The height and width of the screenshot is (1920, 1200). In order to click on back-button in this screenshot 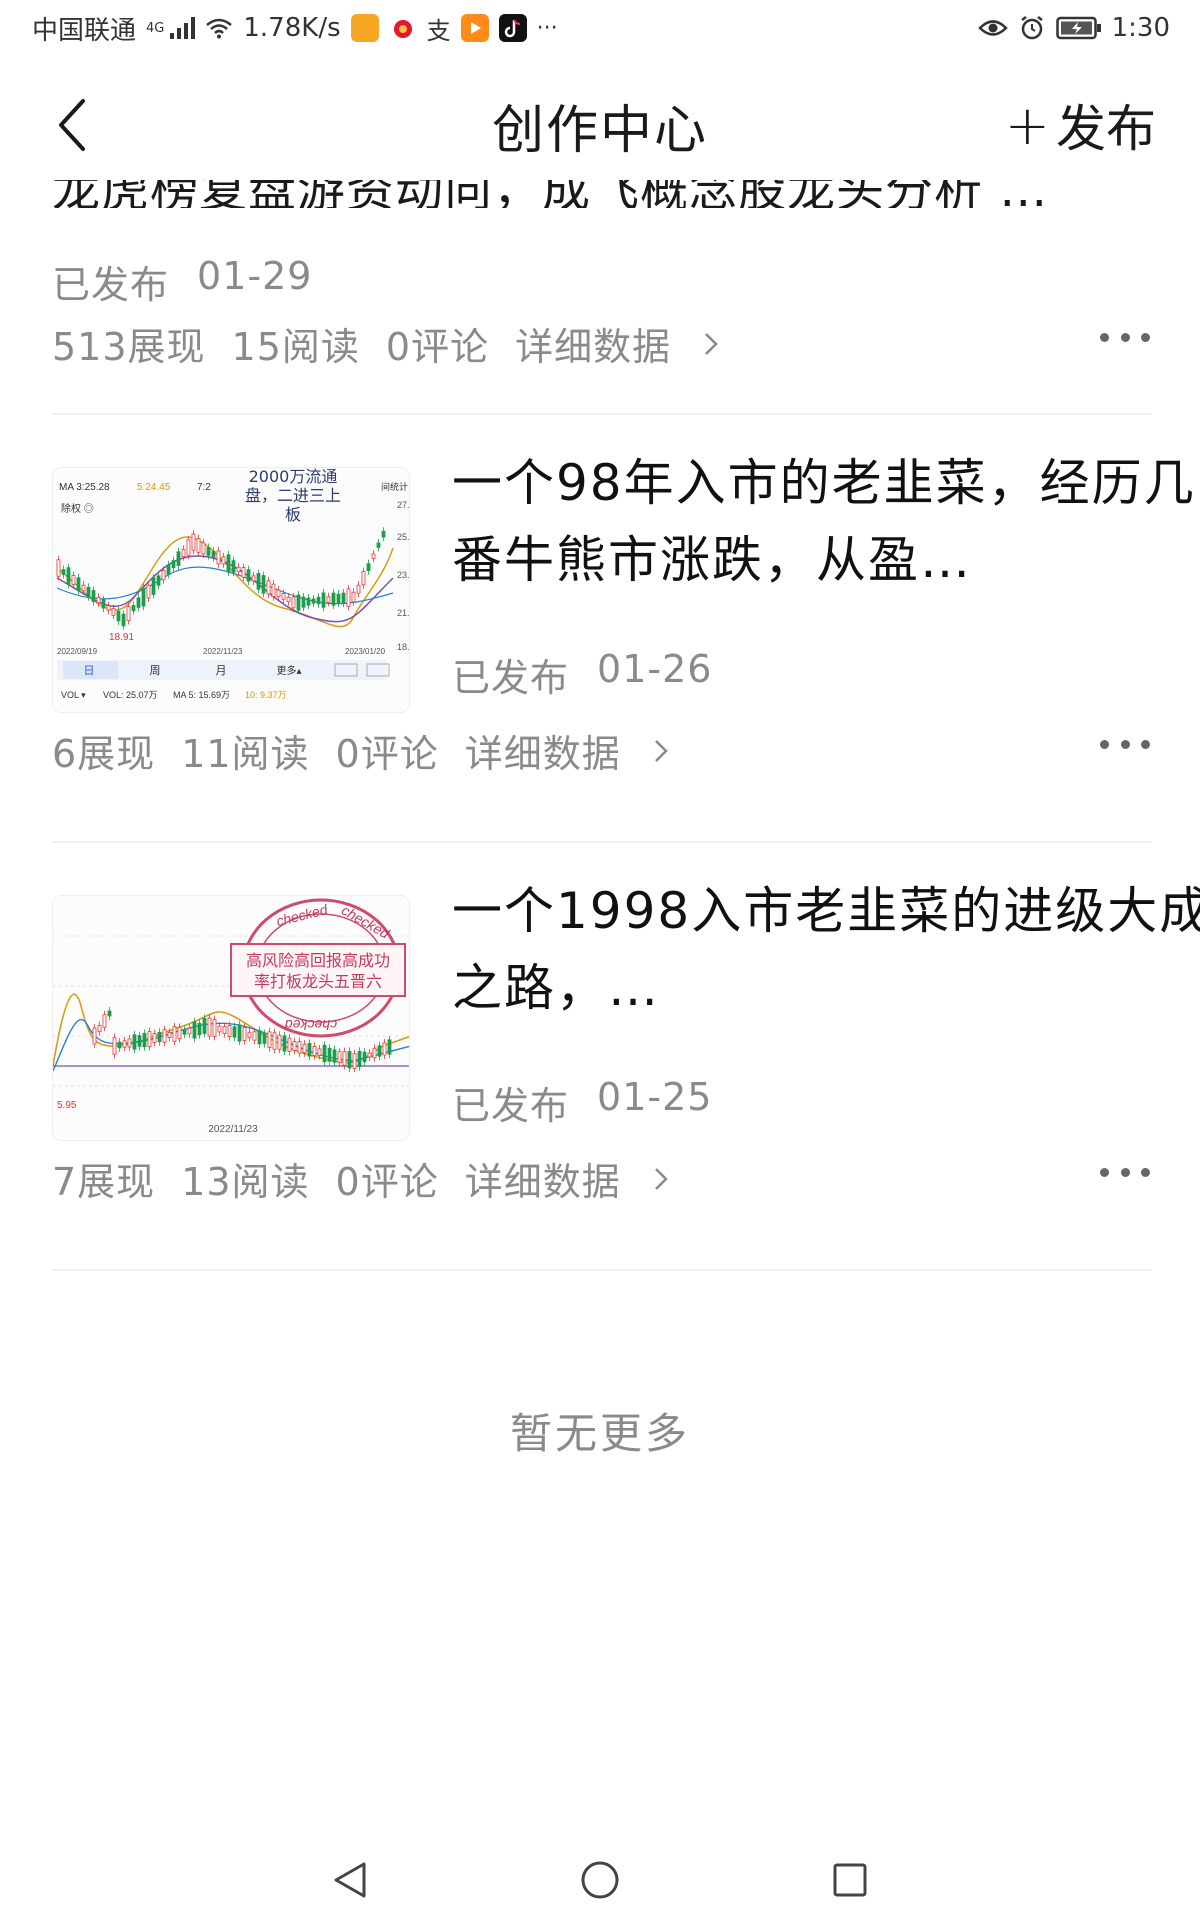, I will do `click(72, 125)`.